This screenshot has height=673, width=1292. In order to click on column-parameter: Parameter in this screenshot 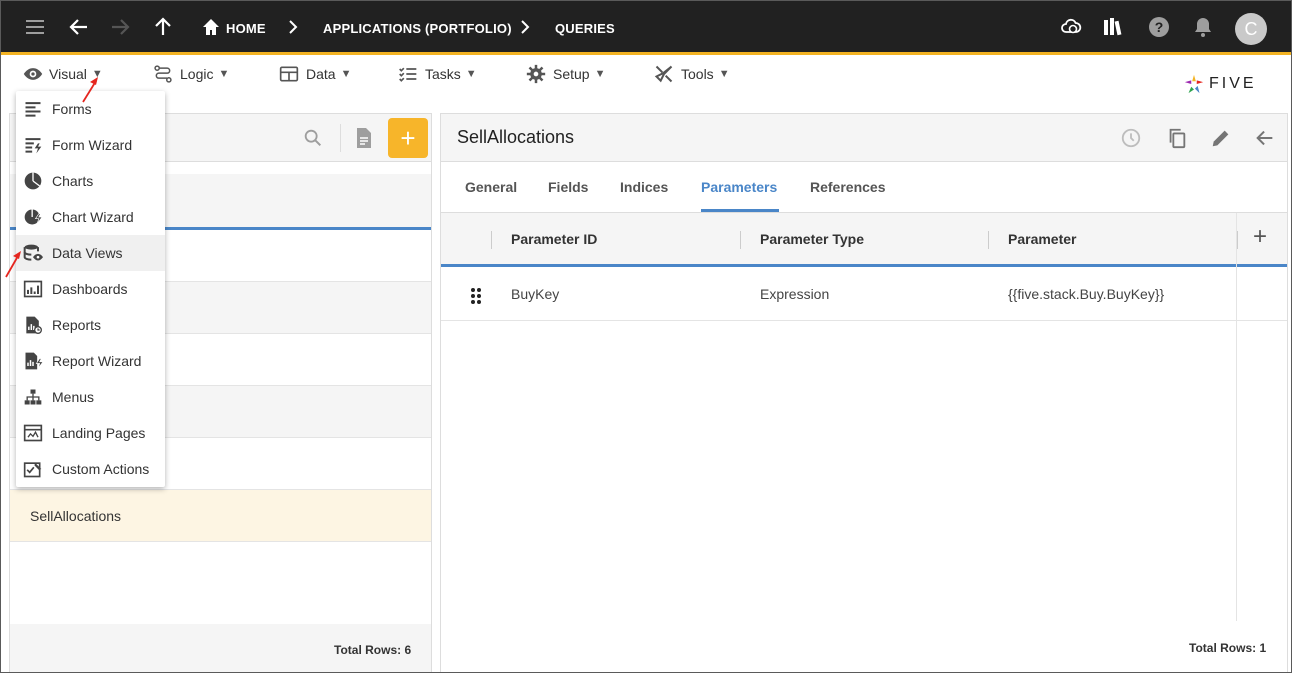, I will do `click(1042, 239)`.